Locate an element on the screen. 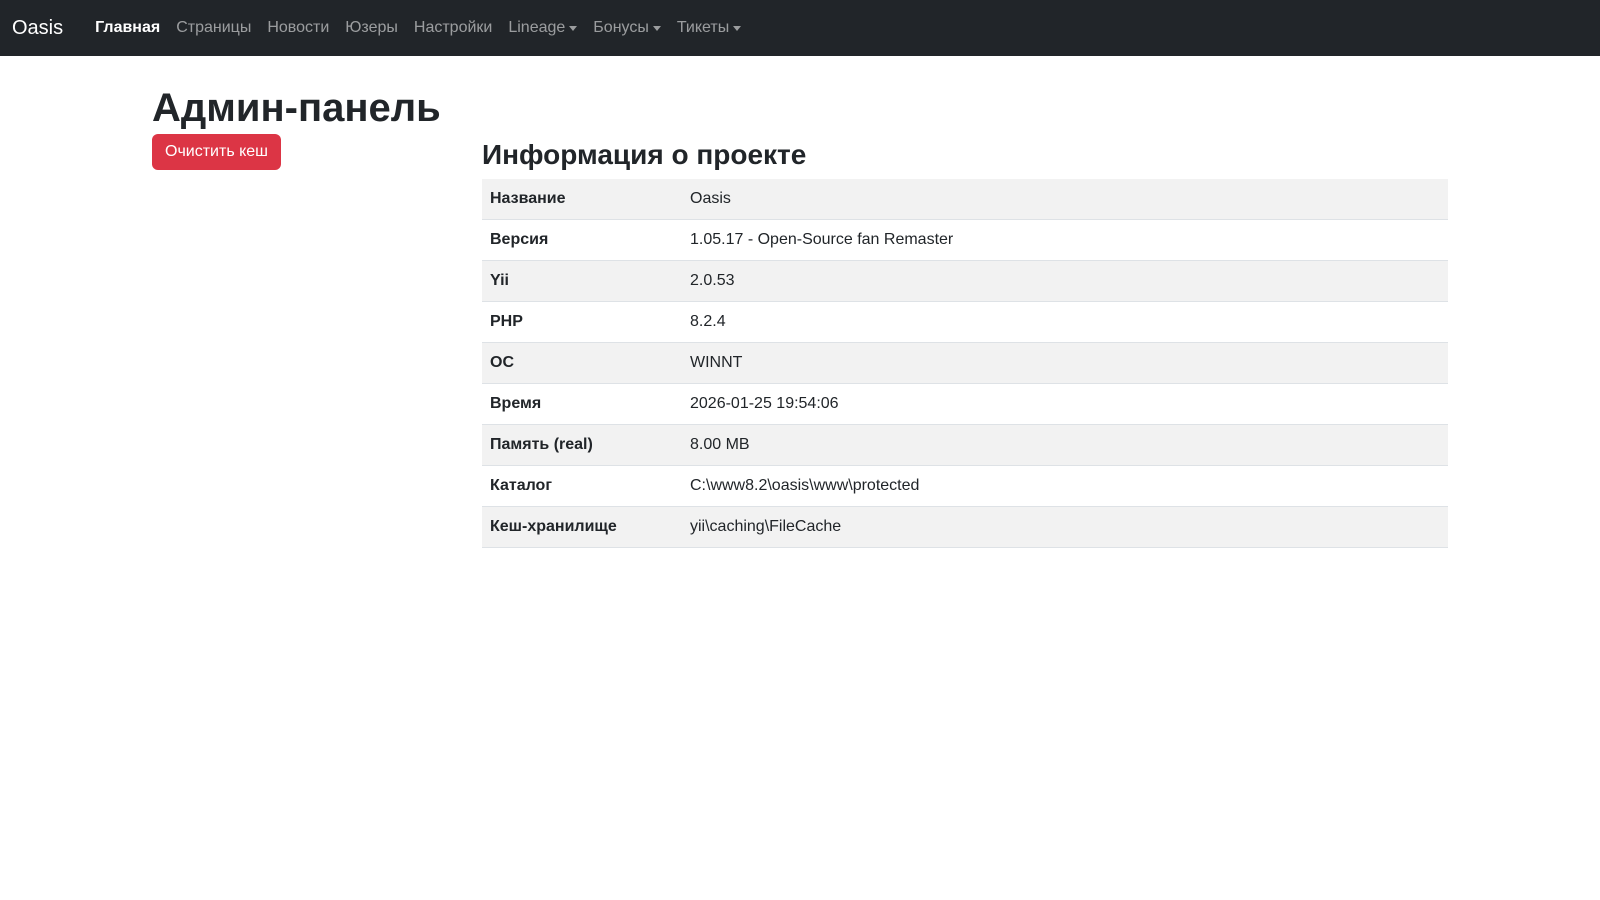 The width and height of the screenshot is (1600, 900). info-key: Каталог is located at coordinates (582, 486).